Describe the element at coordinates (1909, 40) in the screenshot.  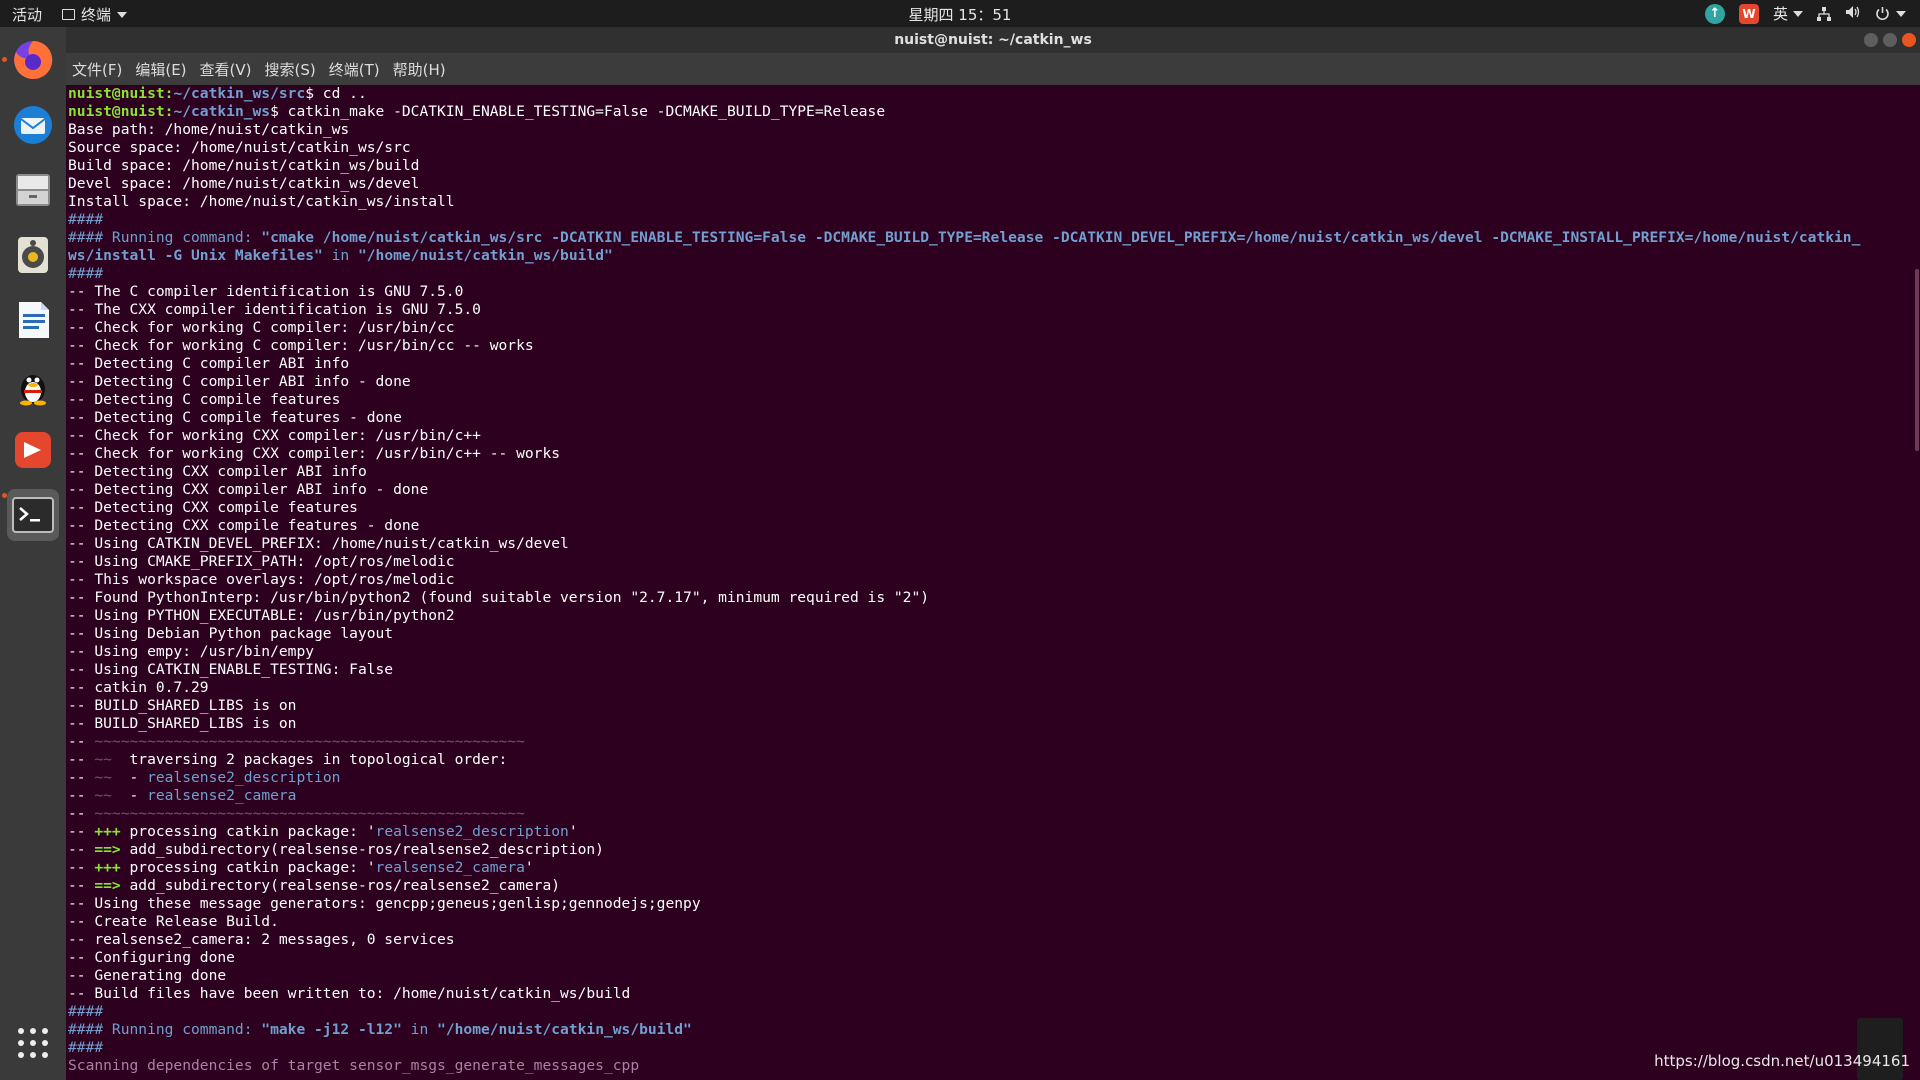
I see `close-button` at that location.